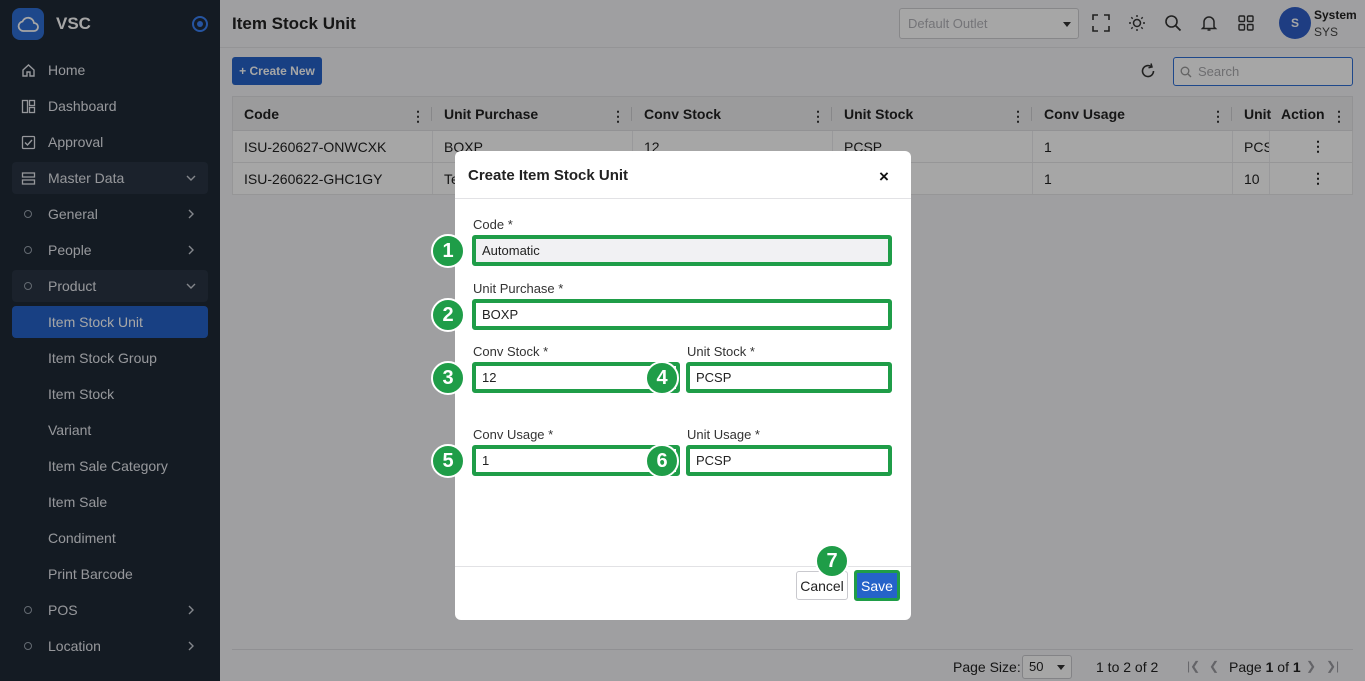  What do you see at coordinates (832, 561) in the screenshot?
I see `step-marker-7: 7` at bounding box center [832, 561].